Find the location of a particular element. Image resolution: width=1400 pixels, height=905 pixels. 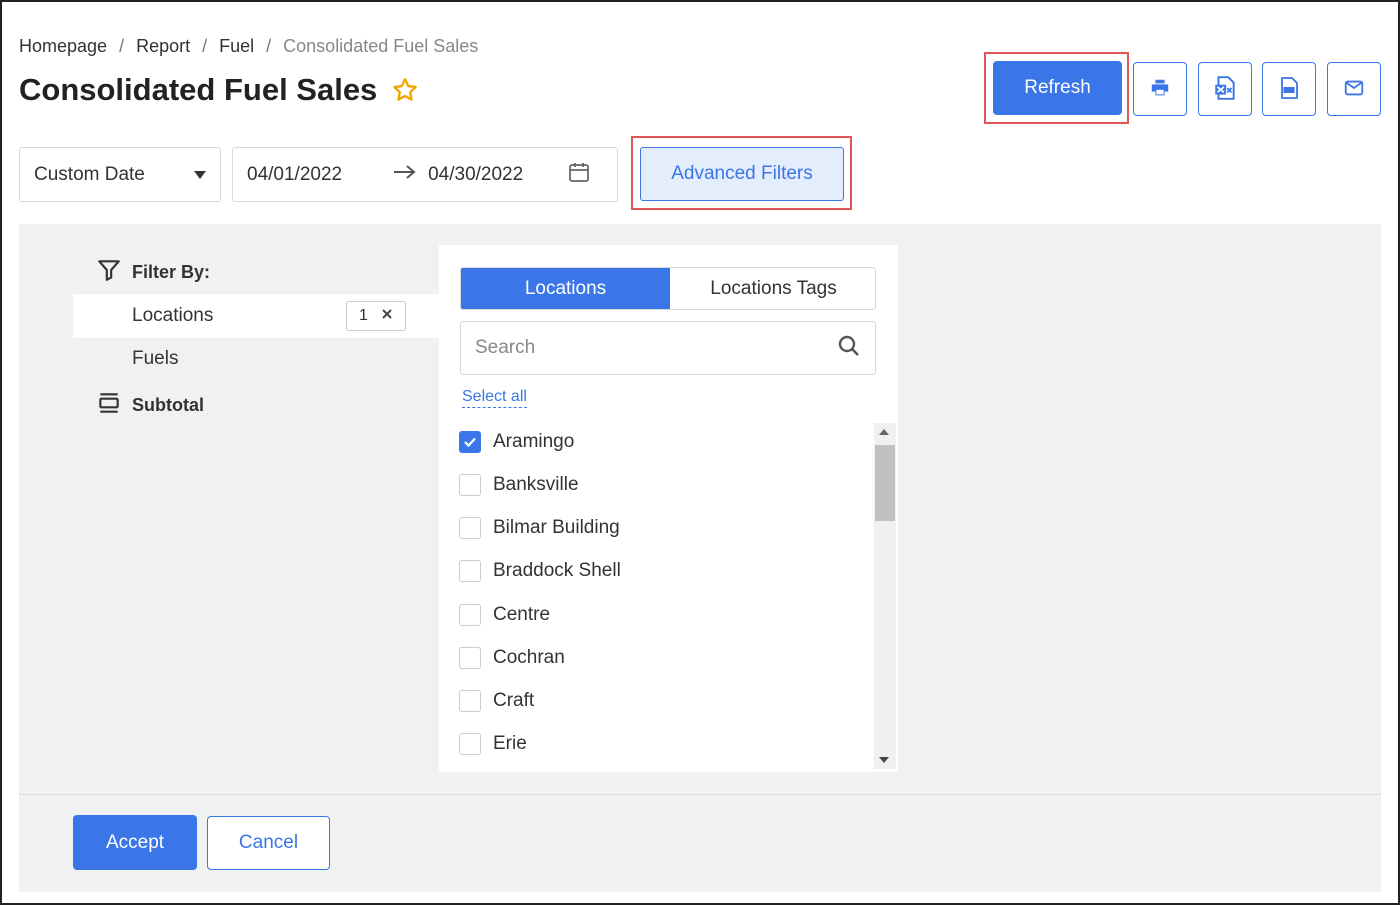

tab-locations: Locations is located at coordinates (565, 288).